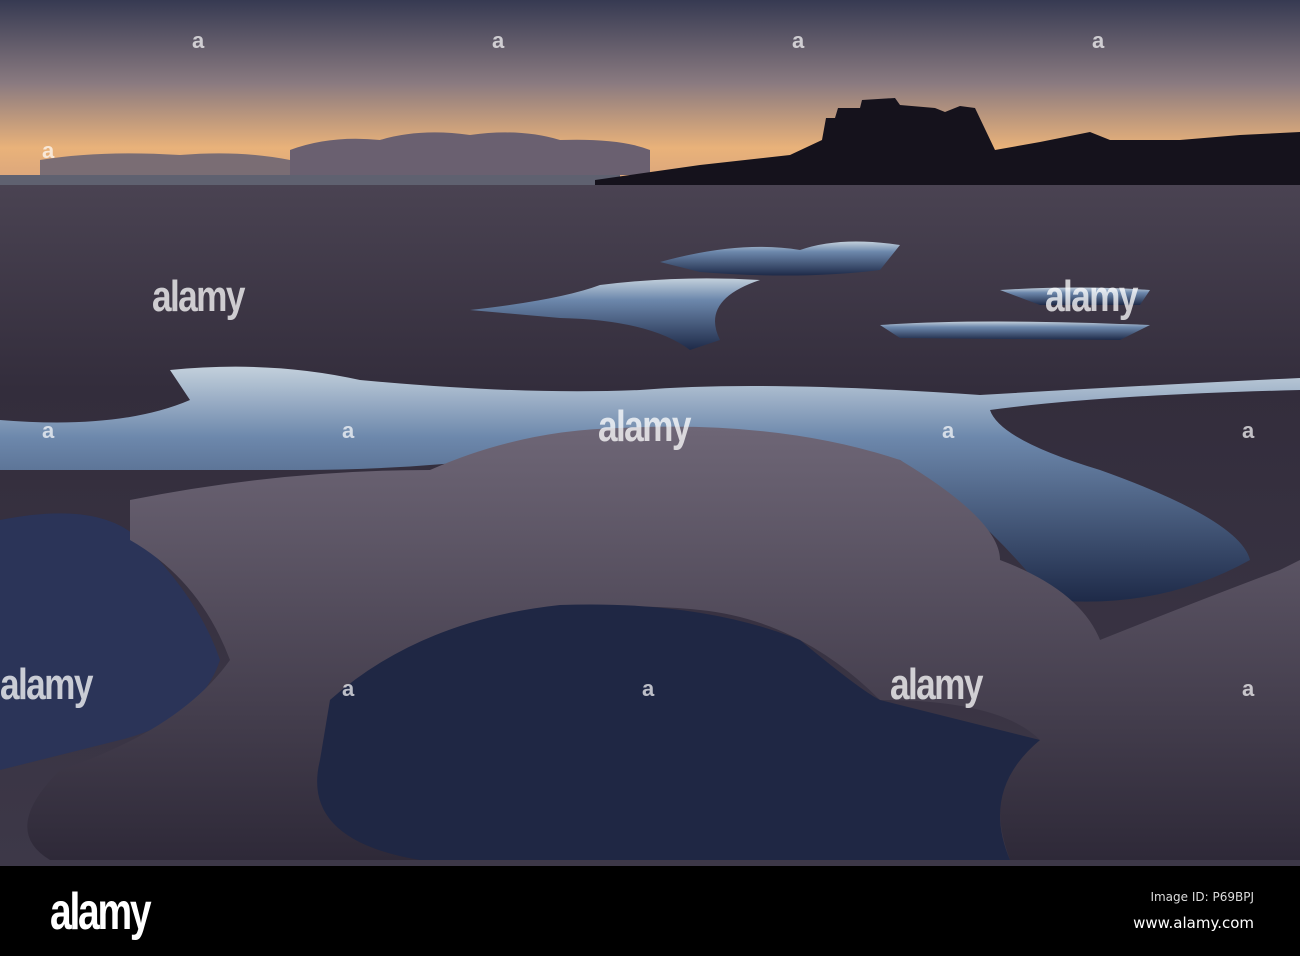  What do you see at coordinates (650, 911) in the screenshot?
I see `footer-bar: alamy Image ID: P69BPJ www.alamy.com` at bounding box center [650, 911].